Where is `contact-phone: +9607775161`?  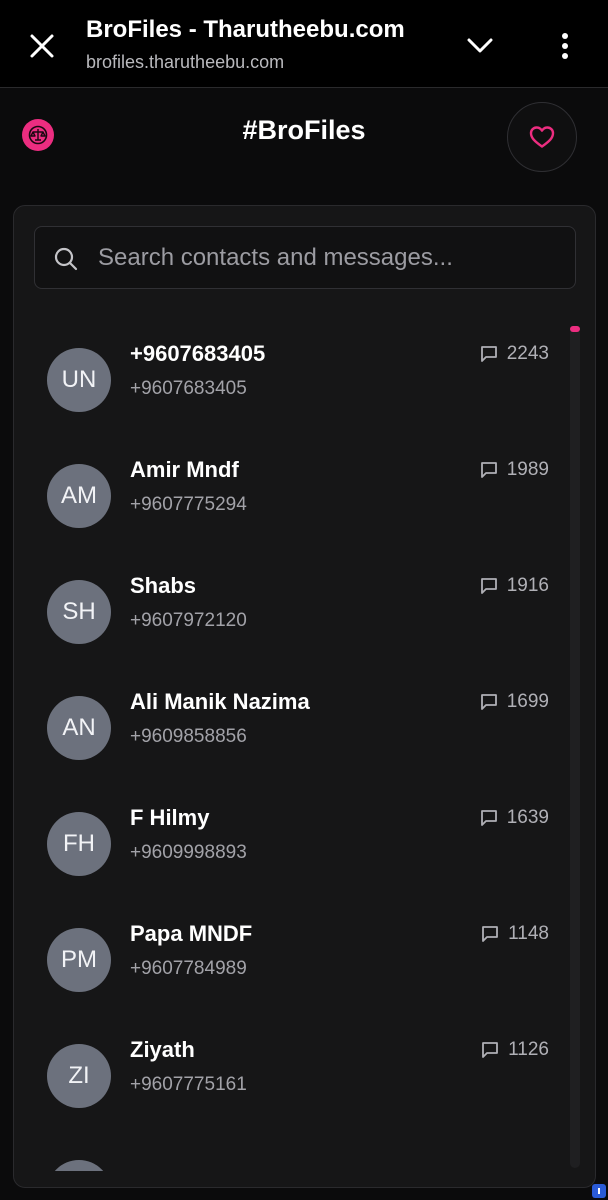 contact-phone: +9607775161 is located at coordinates (188, 1084).